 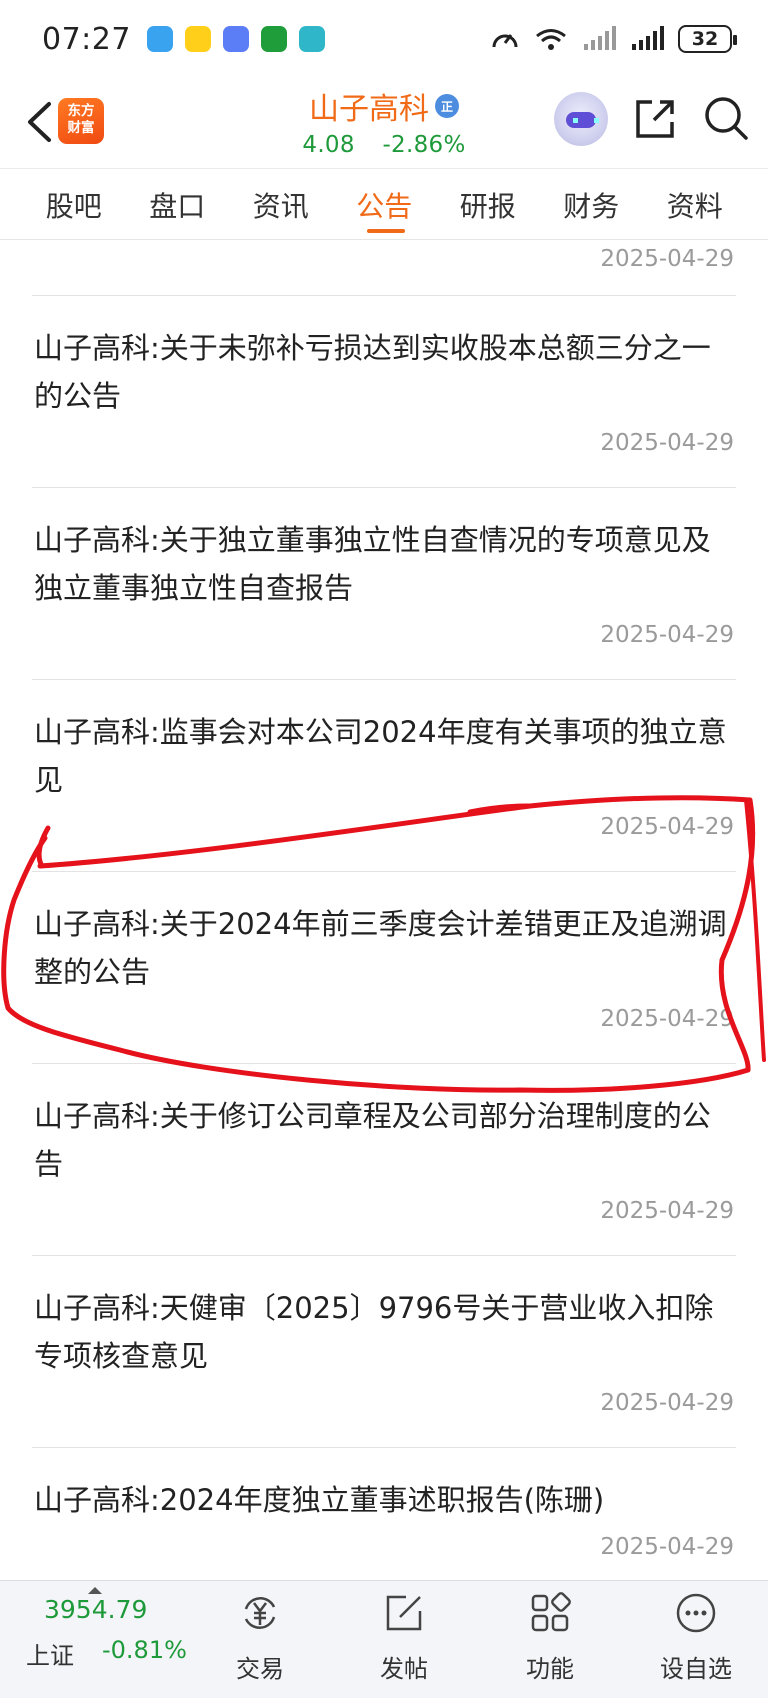 I want to click on list-item: 山子高科:关于未弥补亏损达到实收股本总额三分之一的公告 2025-04-29, so click(x=384, y=392).